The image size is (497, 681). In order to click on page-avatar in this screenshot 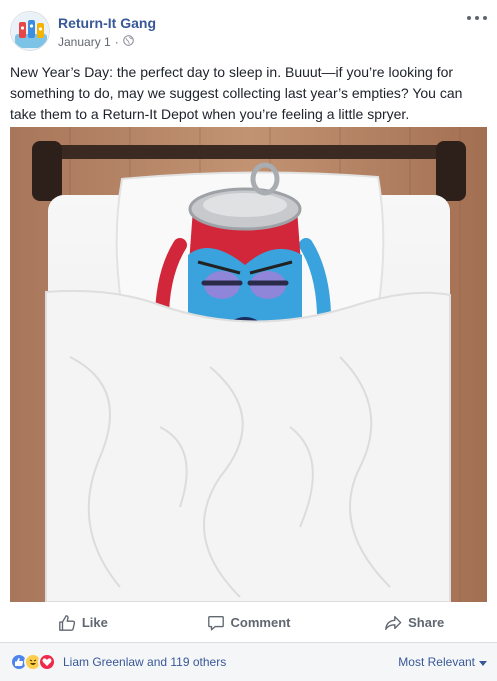, I will do `click(30, 31)`.